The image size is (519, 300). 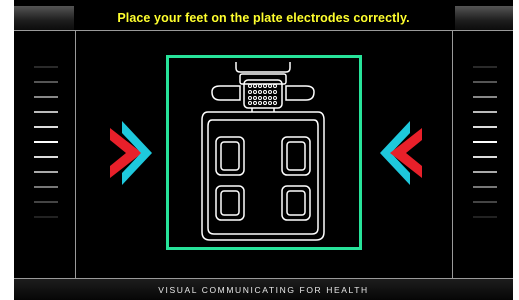 I want to click on footer-text: VISUAL COMMUNICATING FOR HEALTH, so click(x=263, y=289).